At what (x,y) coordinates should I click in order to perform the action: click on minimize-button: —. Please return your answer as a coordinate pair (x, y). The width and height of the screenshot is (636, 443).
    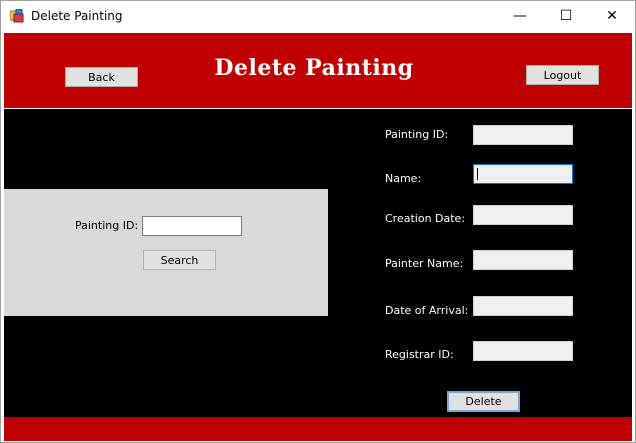
    Looking at the image, I should click on (520, 16).